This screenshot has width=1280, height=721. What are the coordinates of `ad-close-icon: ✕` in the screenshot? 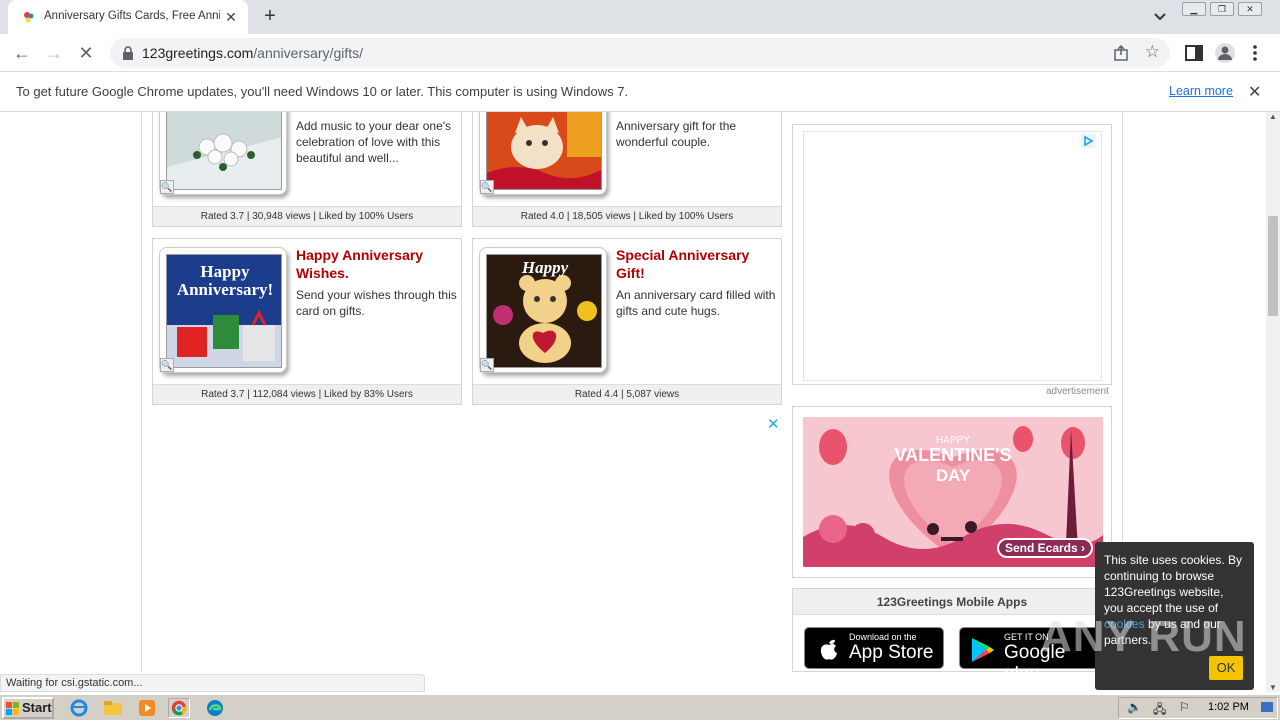 It's located at (773, 424).